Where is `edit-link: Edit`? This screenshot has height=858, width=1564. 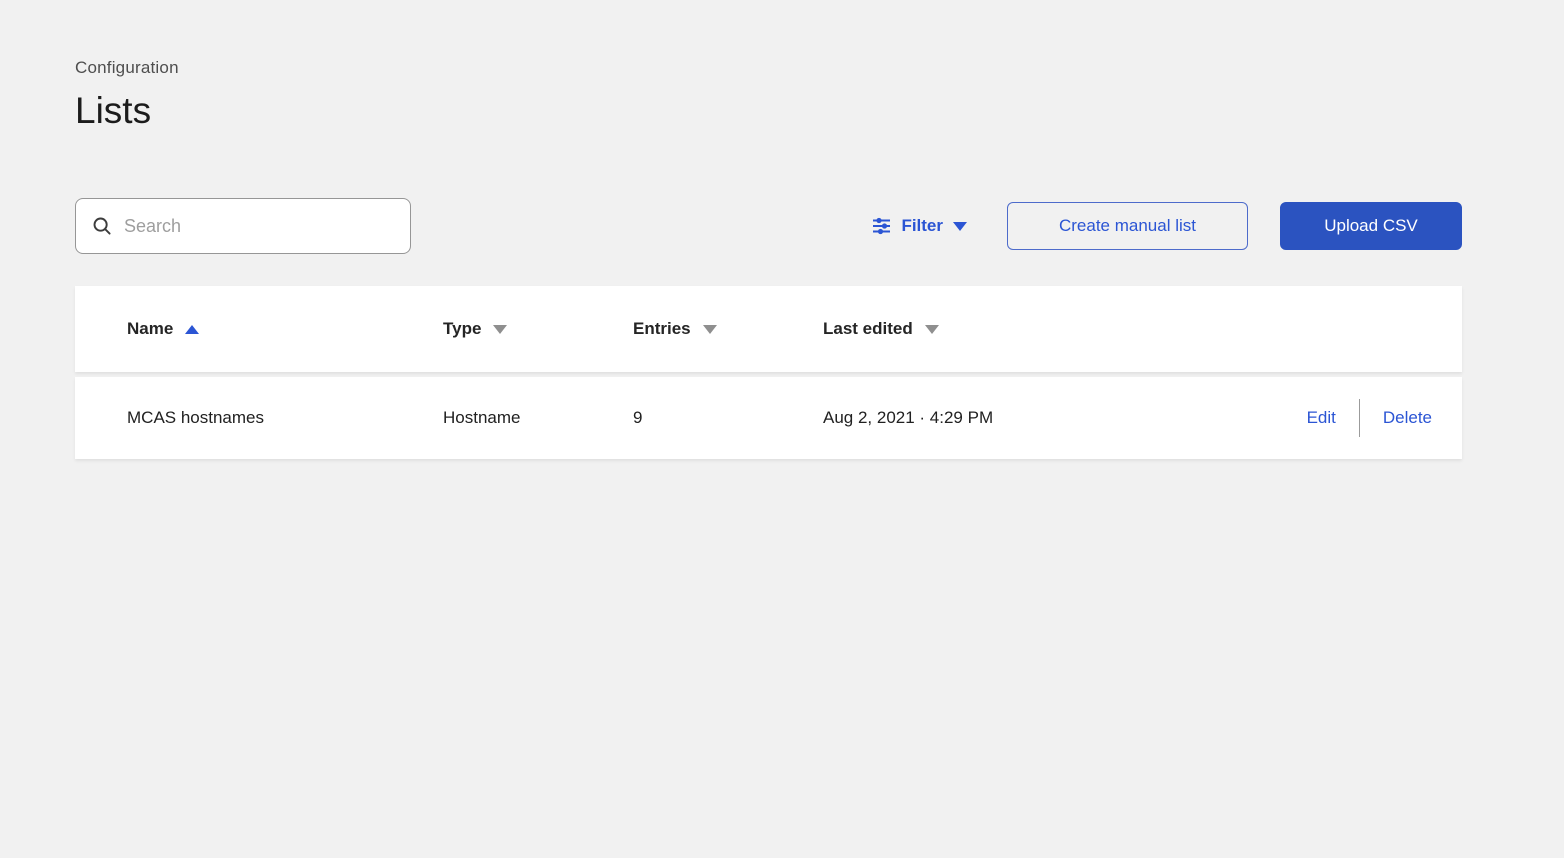 edit-link: Edit is located at coordinates (1321, 418).